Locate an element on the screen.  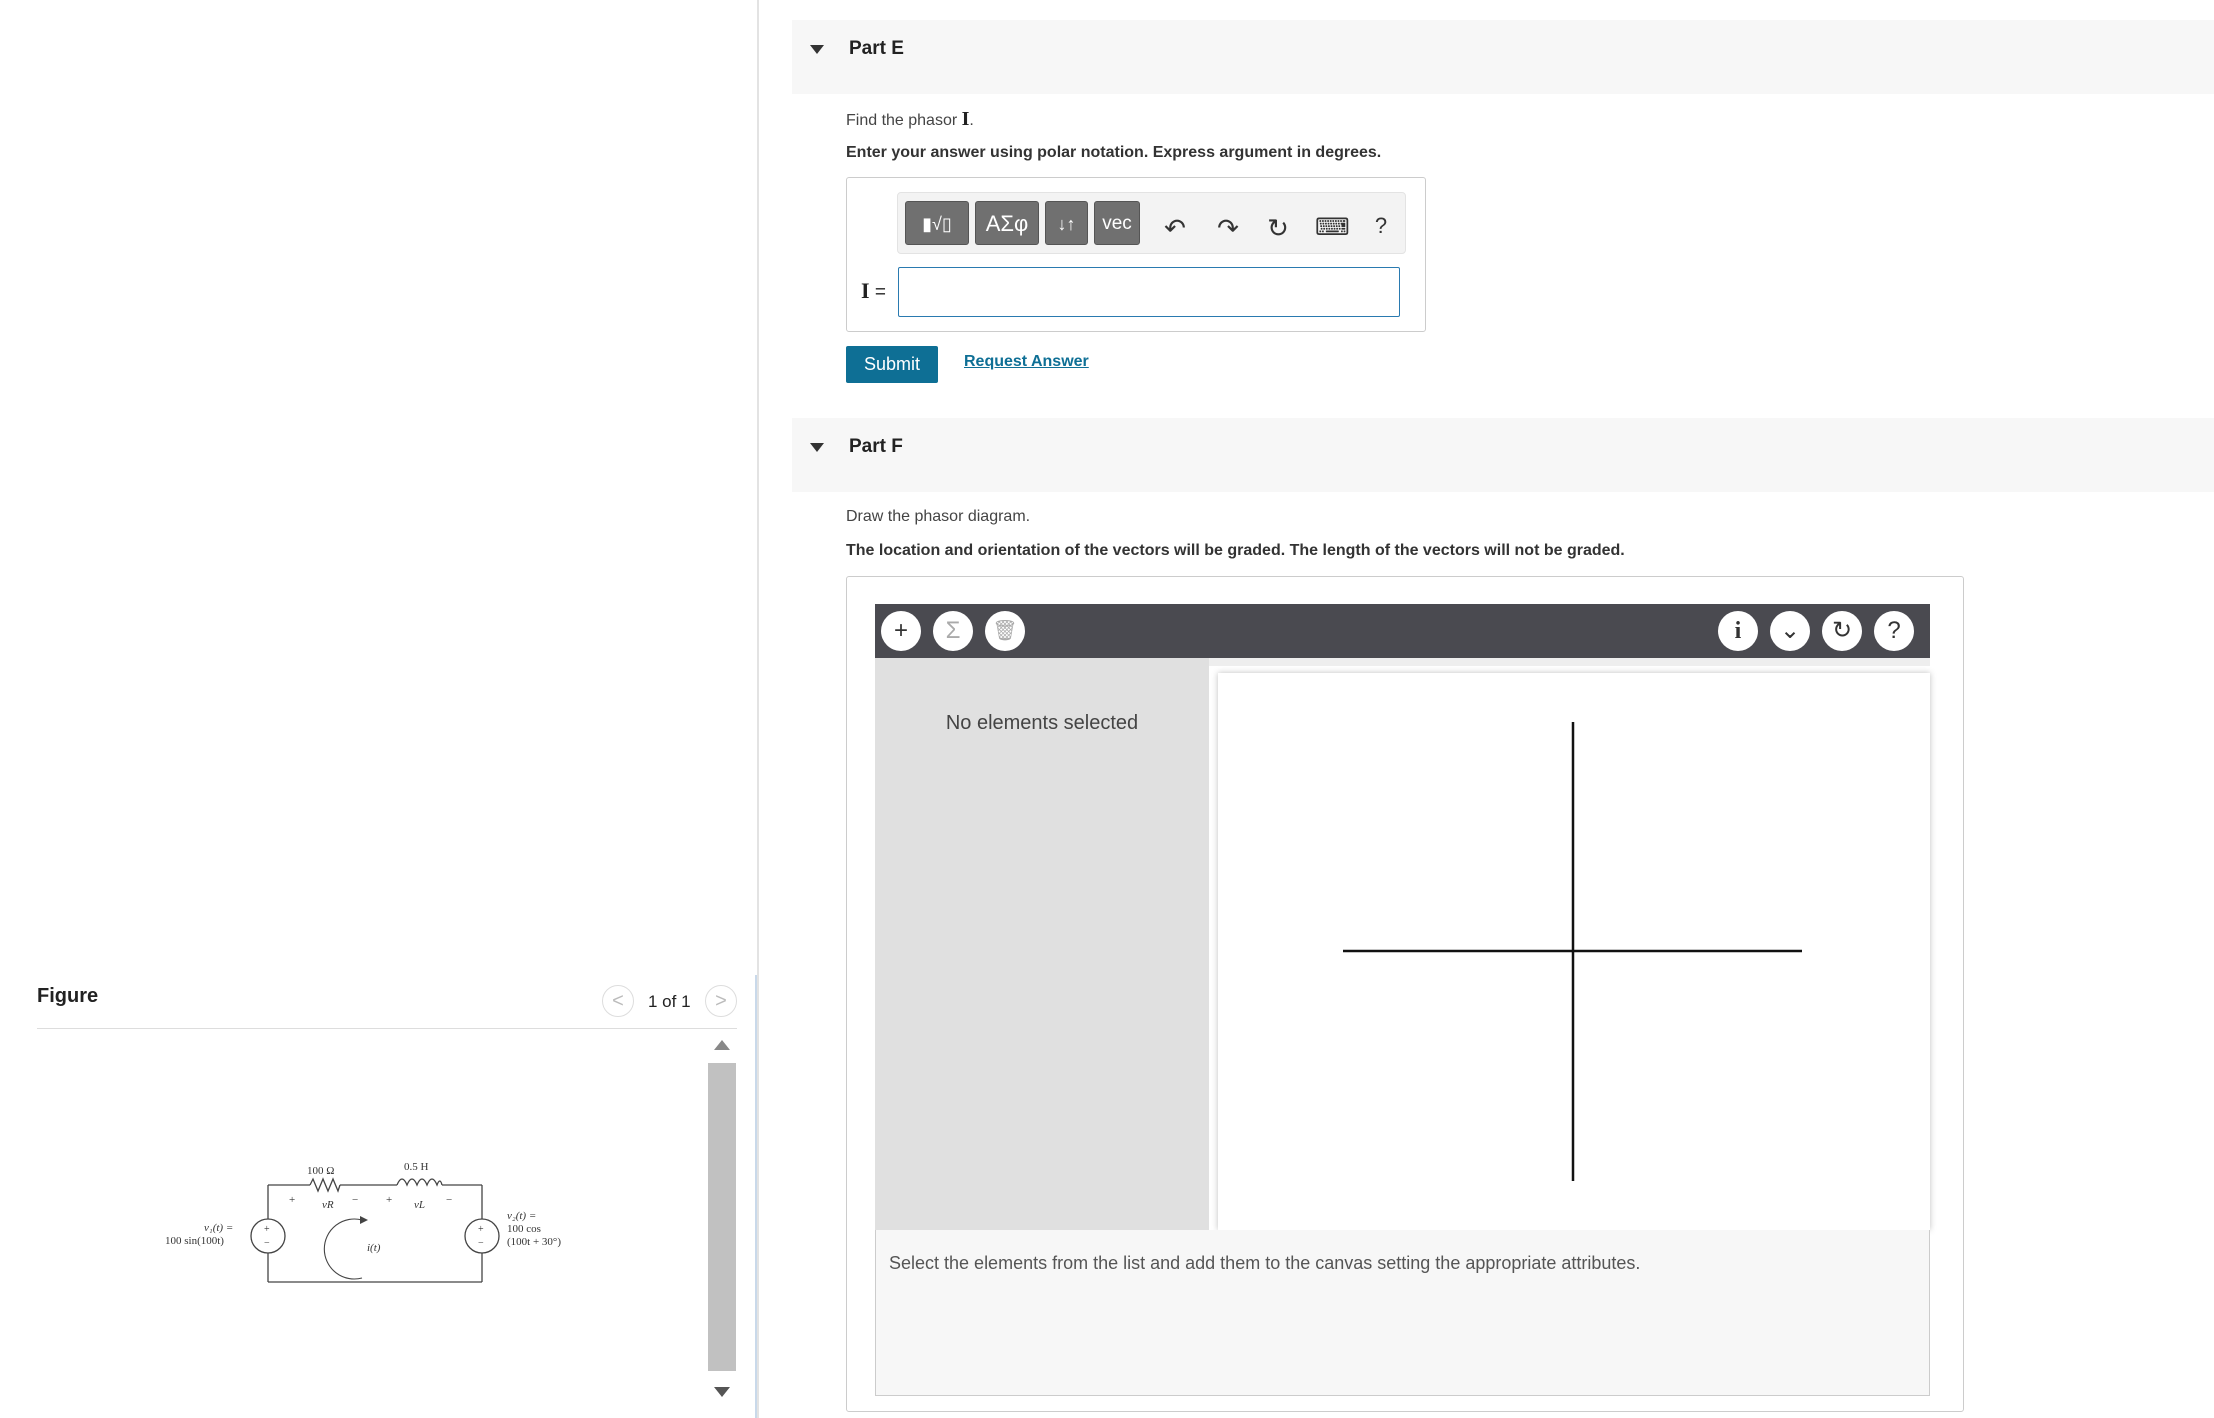
chevron-left-icon: < is located at coordinates (618, 1001).